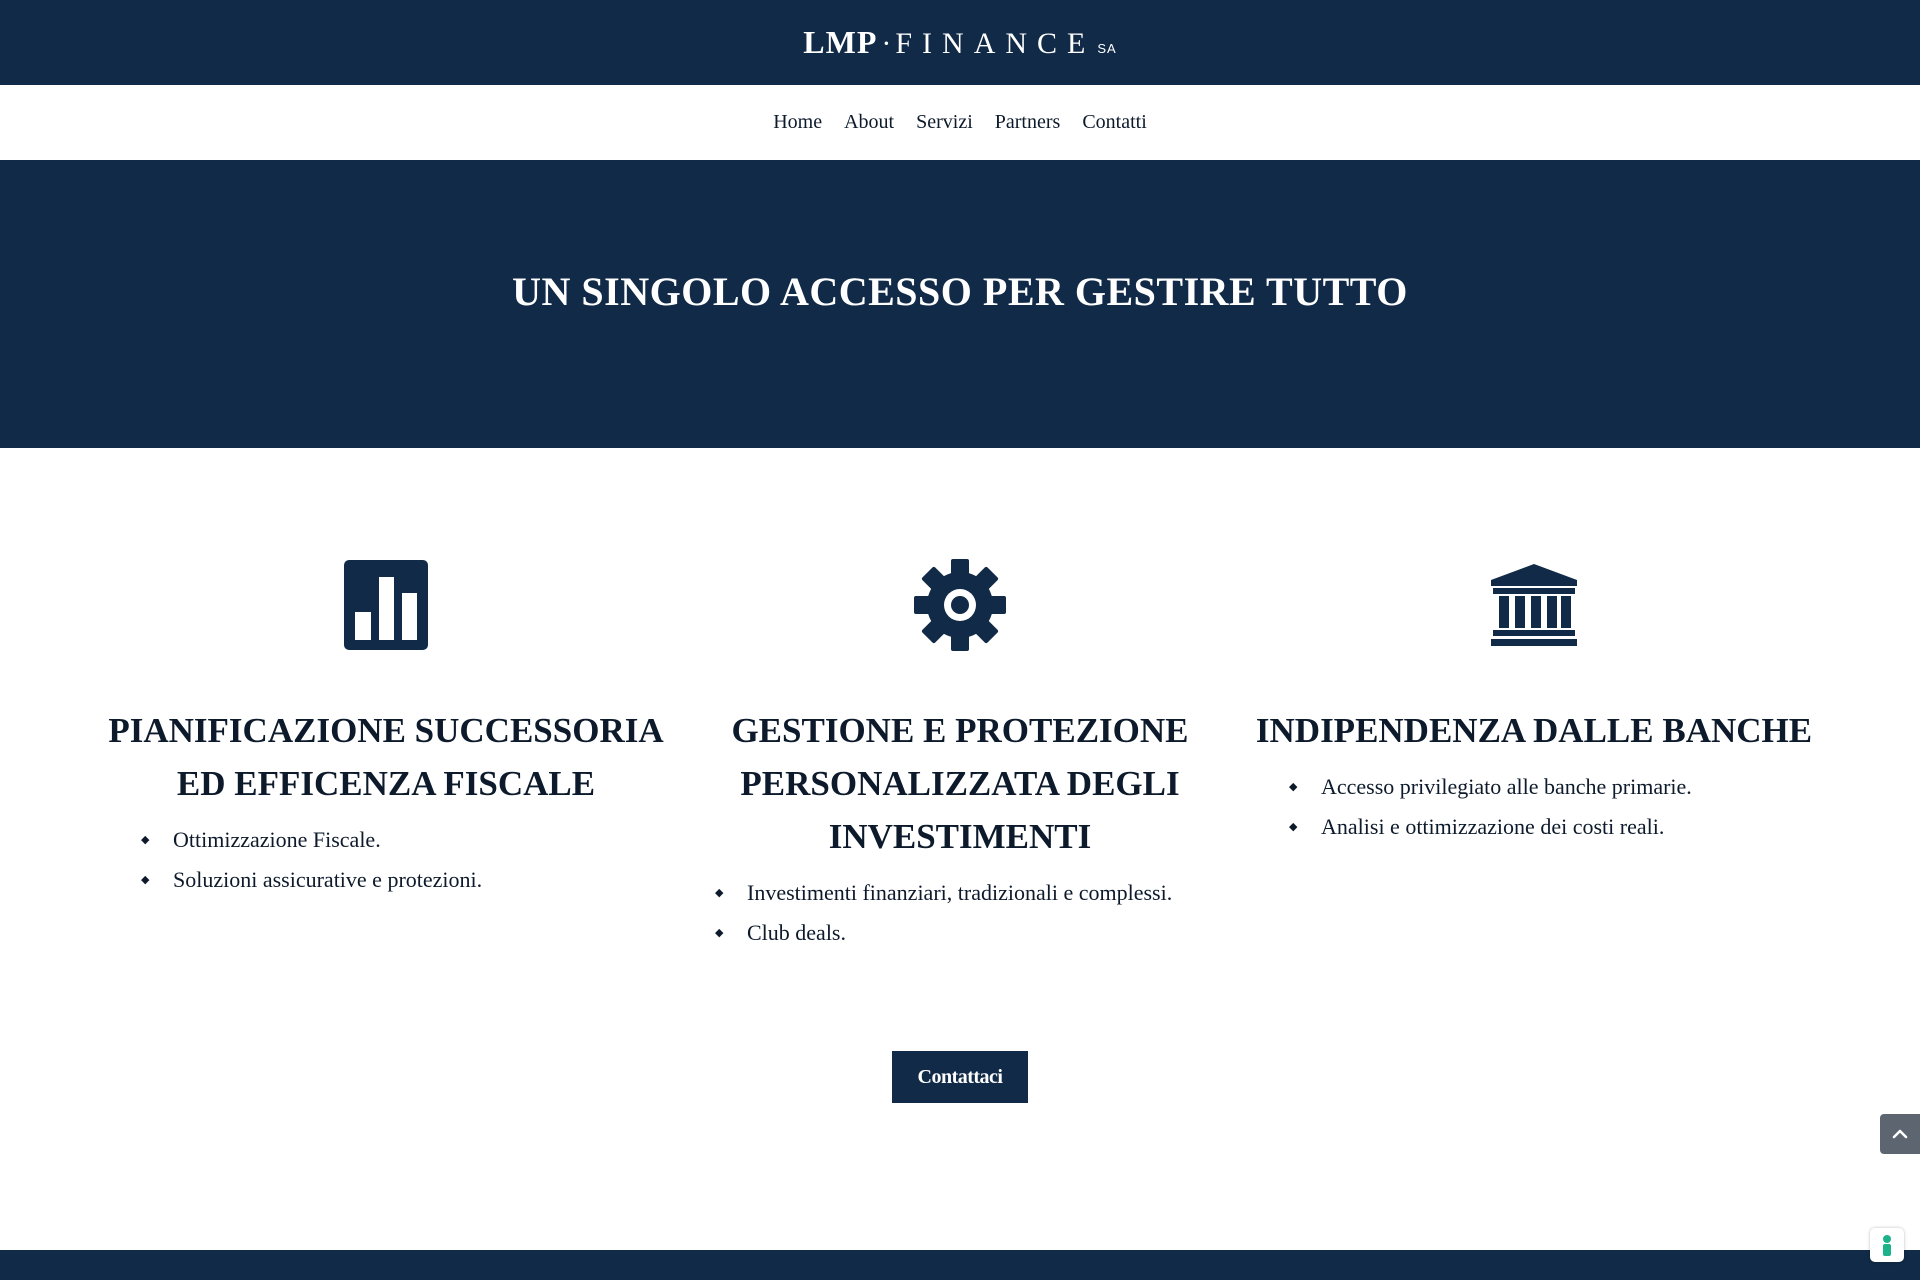  I want to click on bar-chart-icon, so click(386, 605).